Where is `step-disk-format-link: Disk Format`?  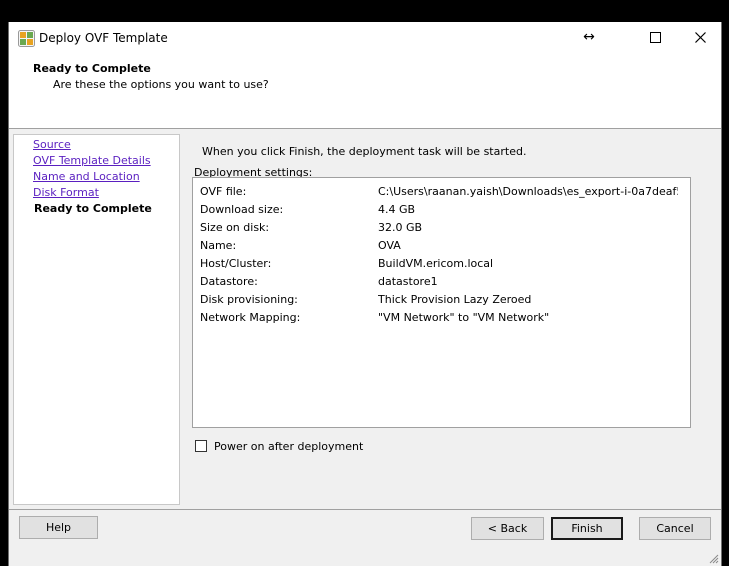 step-disk-format-link: Disk Format is located at coordinates (66, 192).